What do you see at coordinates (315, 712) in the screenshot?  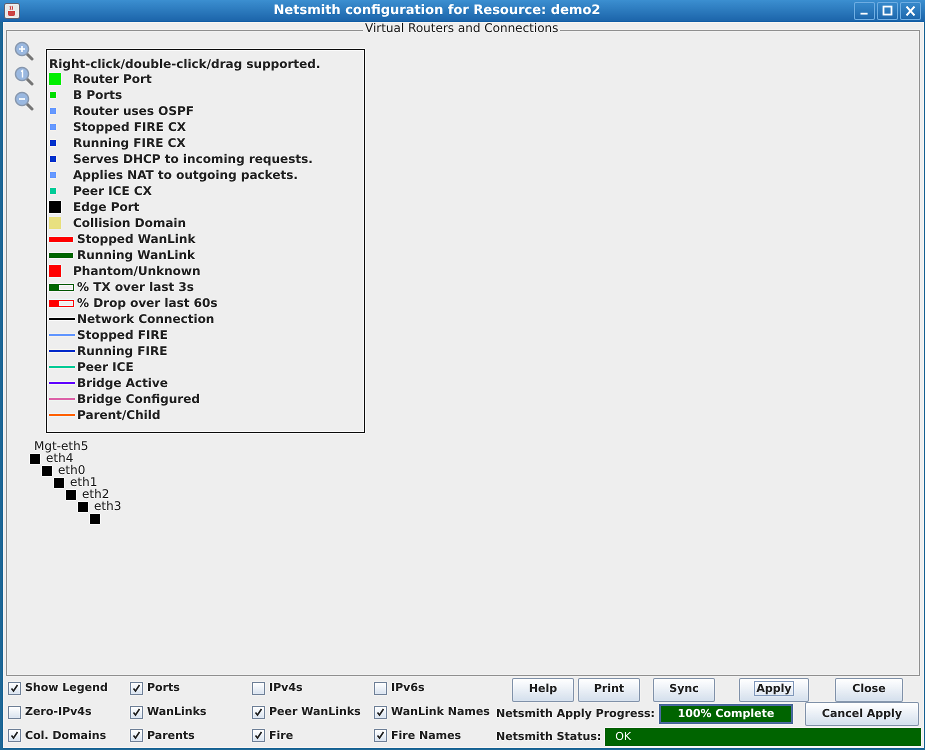 I see `checkbox-label: Peer WanLinks` at bounding box center [315, 712].